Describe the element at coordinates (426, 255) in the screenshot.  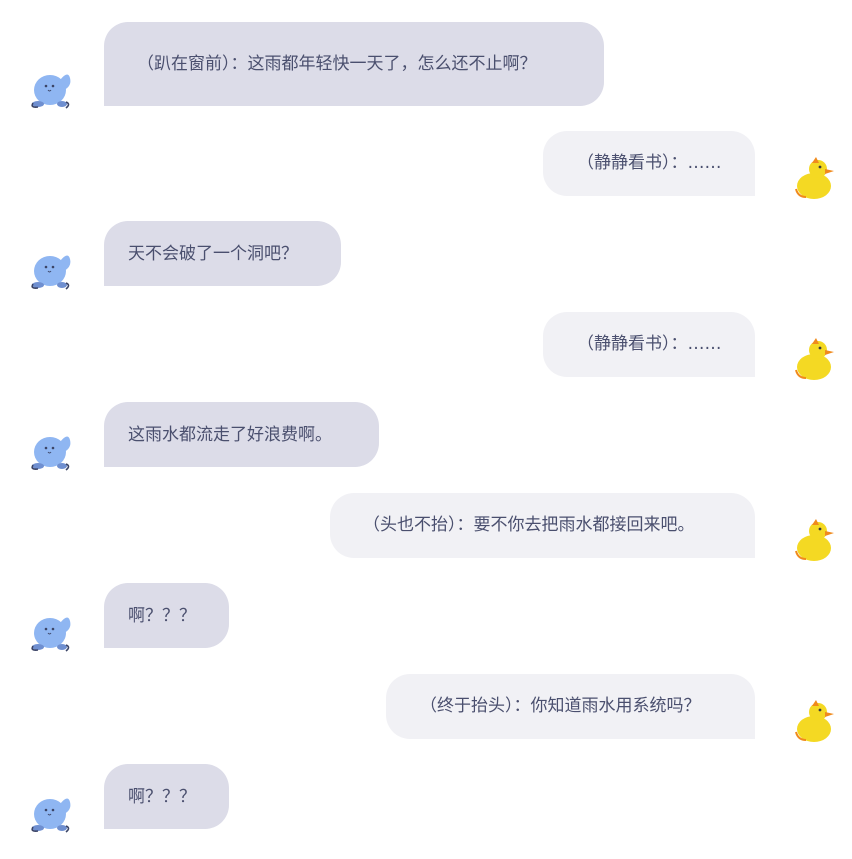
I see `message-row: 天不会破了一个洞吧？` at that location.